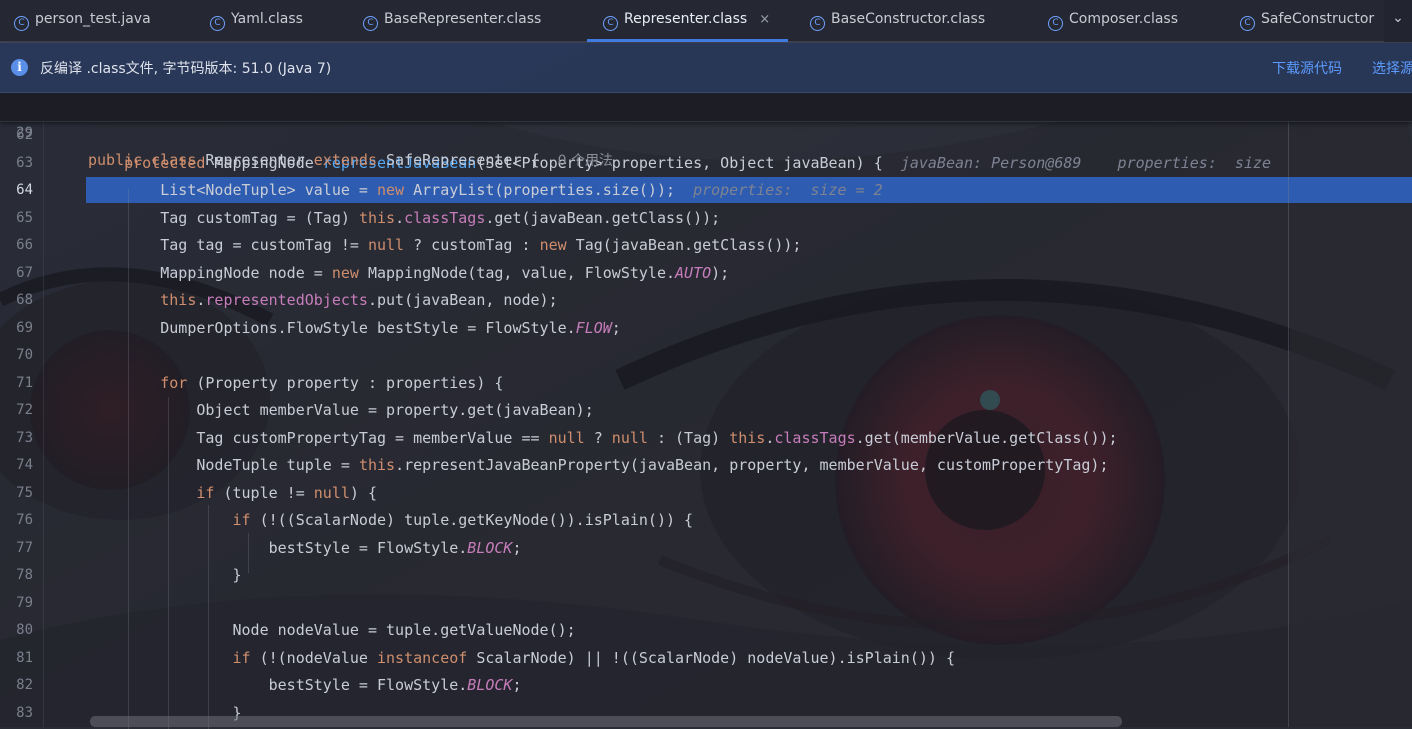  Describe the element at coordinates (585, 161) in the screenshot. I see `usage-hint: 0 个用法` at that location.